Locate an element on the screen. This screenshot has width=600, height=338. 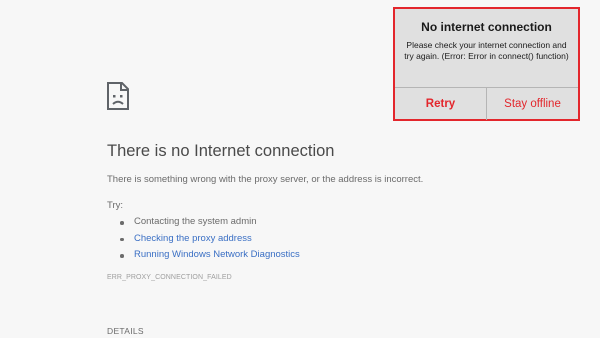
sad-page-icon is located at coordinates (118, 96).